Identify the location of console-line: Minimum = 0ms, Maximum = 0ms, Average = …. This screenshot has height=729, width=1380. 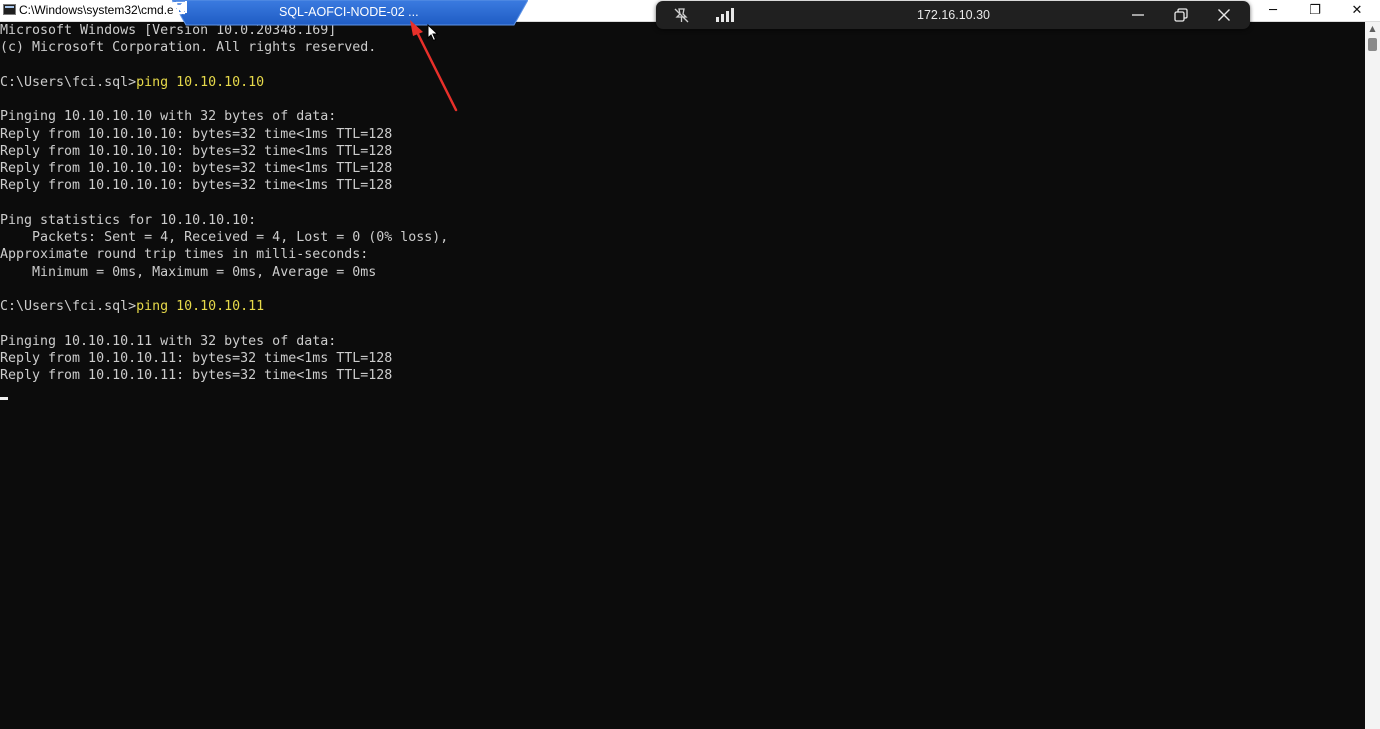
(188, 272).